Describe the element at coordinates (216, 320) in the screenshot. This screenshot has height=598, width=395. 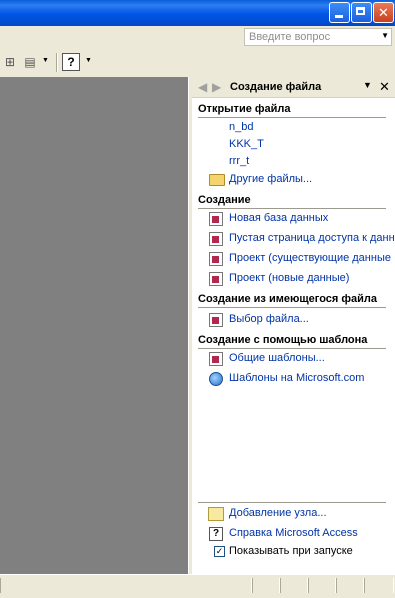
I see `choose-file-icon` at that location.